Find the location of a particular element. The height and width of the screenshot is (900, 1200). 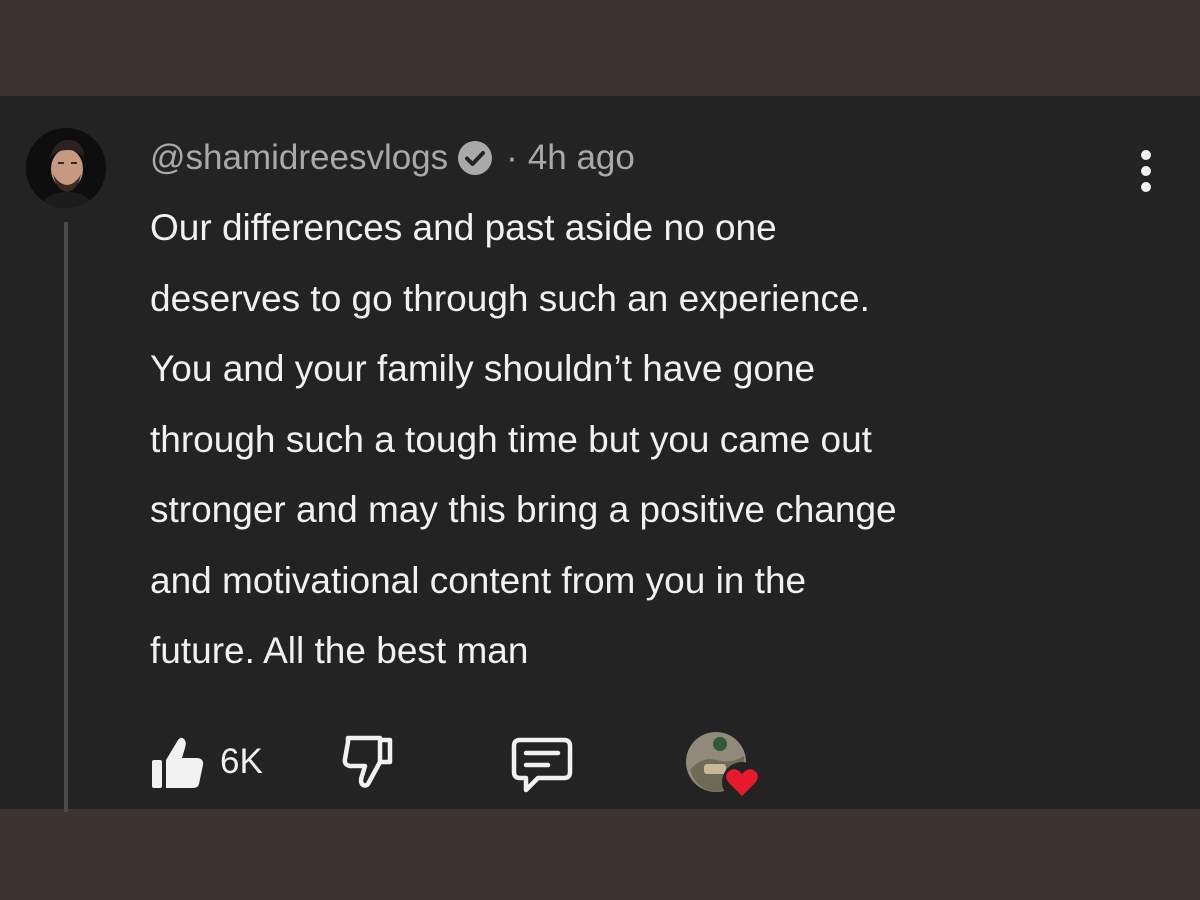

username: @shamidreesvlogs is located at coordinates (299, 158).